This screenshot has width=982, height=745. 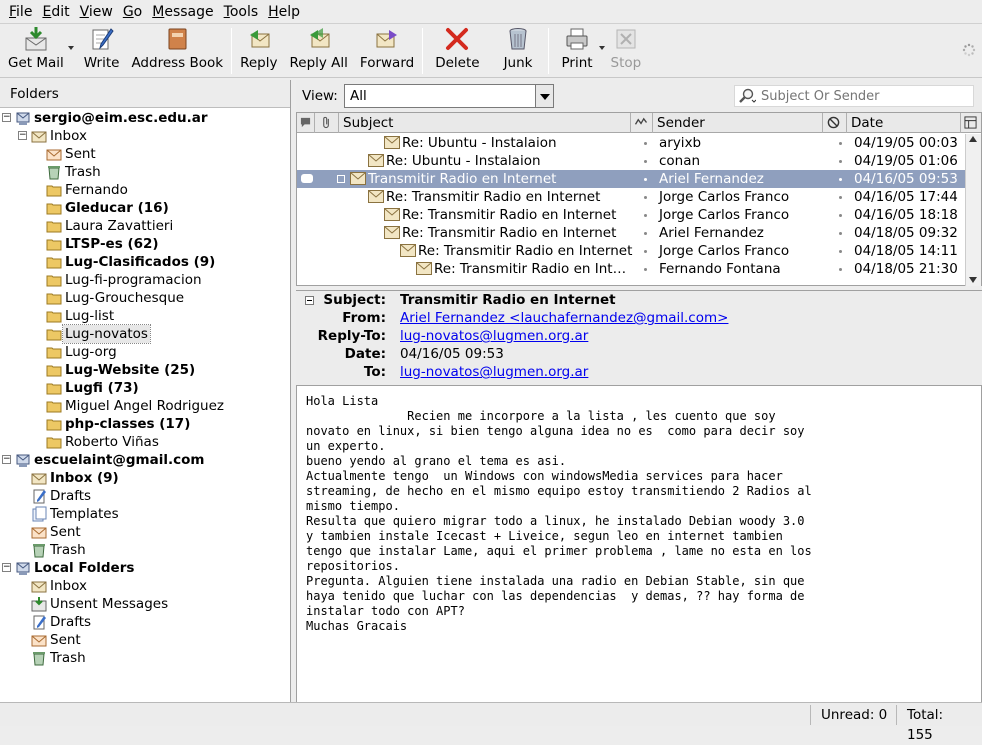 What do you see at coordinates (145, 280) in the screenshot?
I see `folder-row: Lug-fi-programacion` at bounding box center [145, 280].